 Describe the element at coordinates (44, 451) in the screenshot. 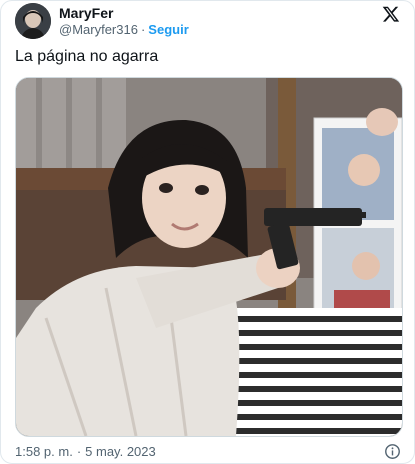

I see `timestamp-time: 1:58 p. m.` at that location.